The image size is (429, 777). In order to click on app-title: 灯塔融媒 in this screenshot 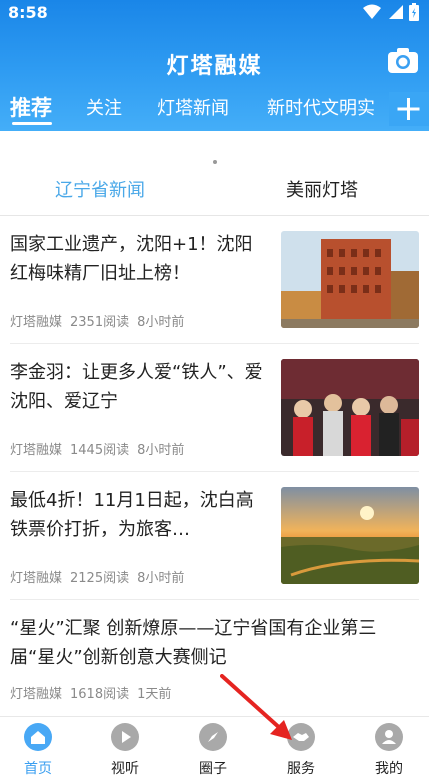, I will do `click(214, 66)`.